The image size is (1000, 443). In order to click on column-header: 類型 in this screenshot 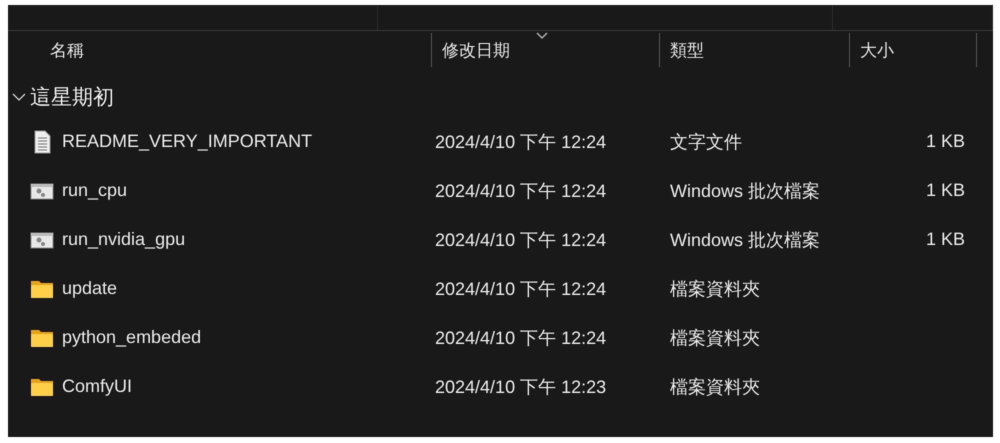, I will do `click(755, 50)`.